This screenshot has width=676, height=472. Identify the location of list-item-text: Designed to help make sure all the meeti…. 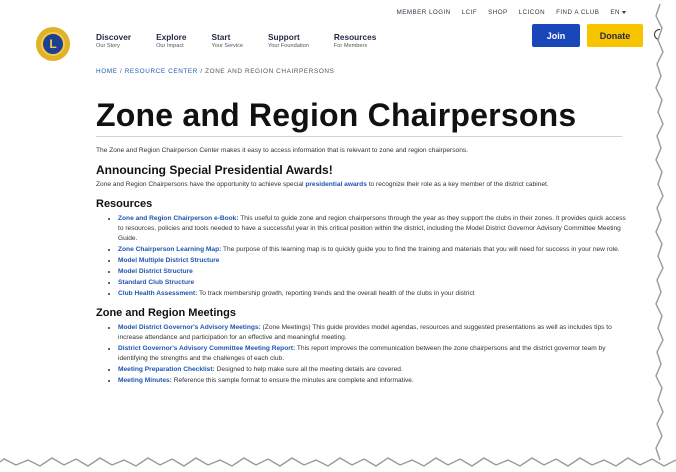
(308, 369).